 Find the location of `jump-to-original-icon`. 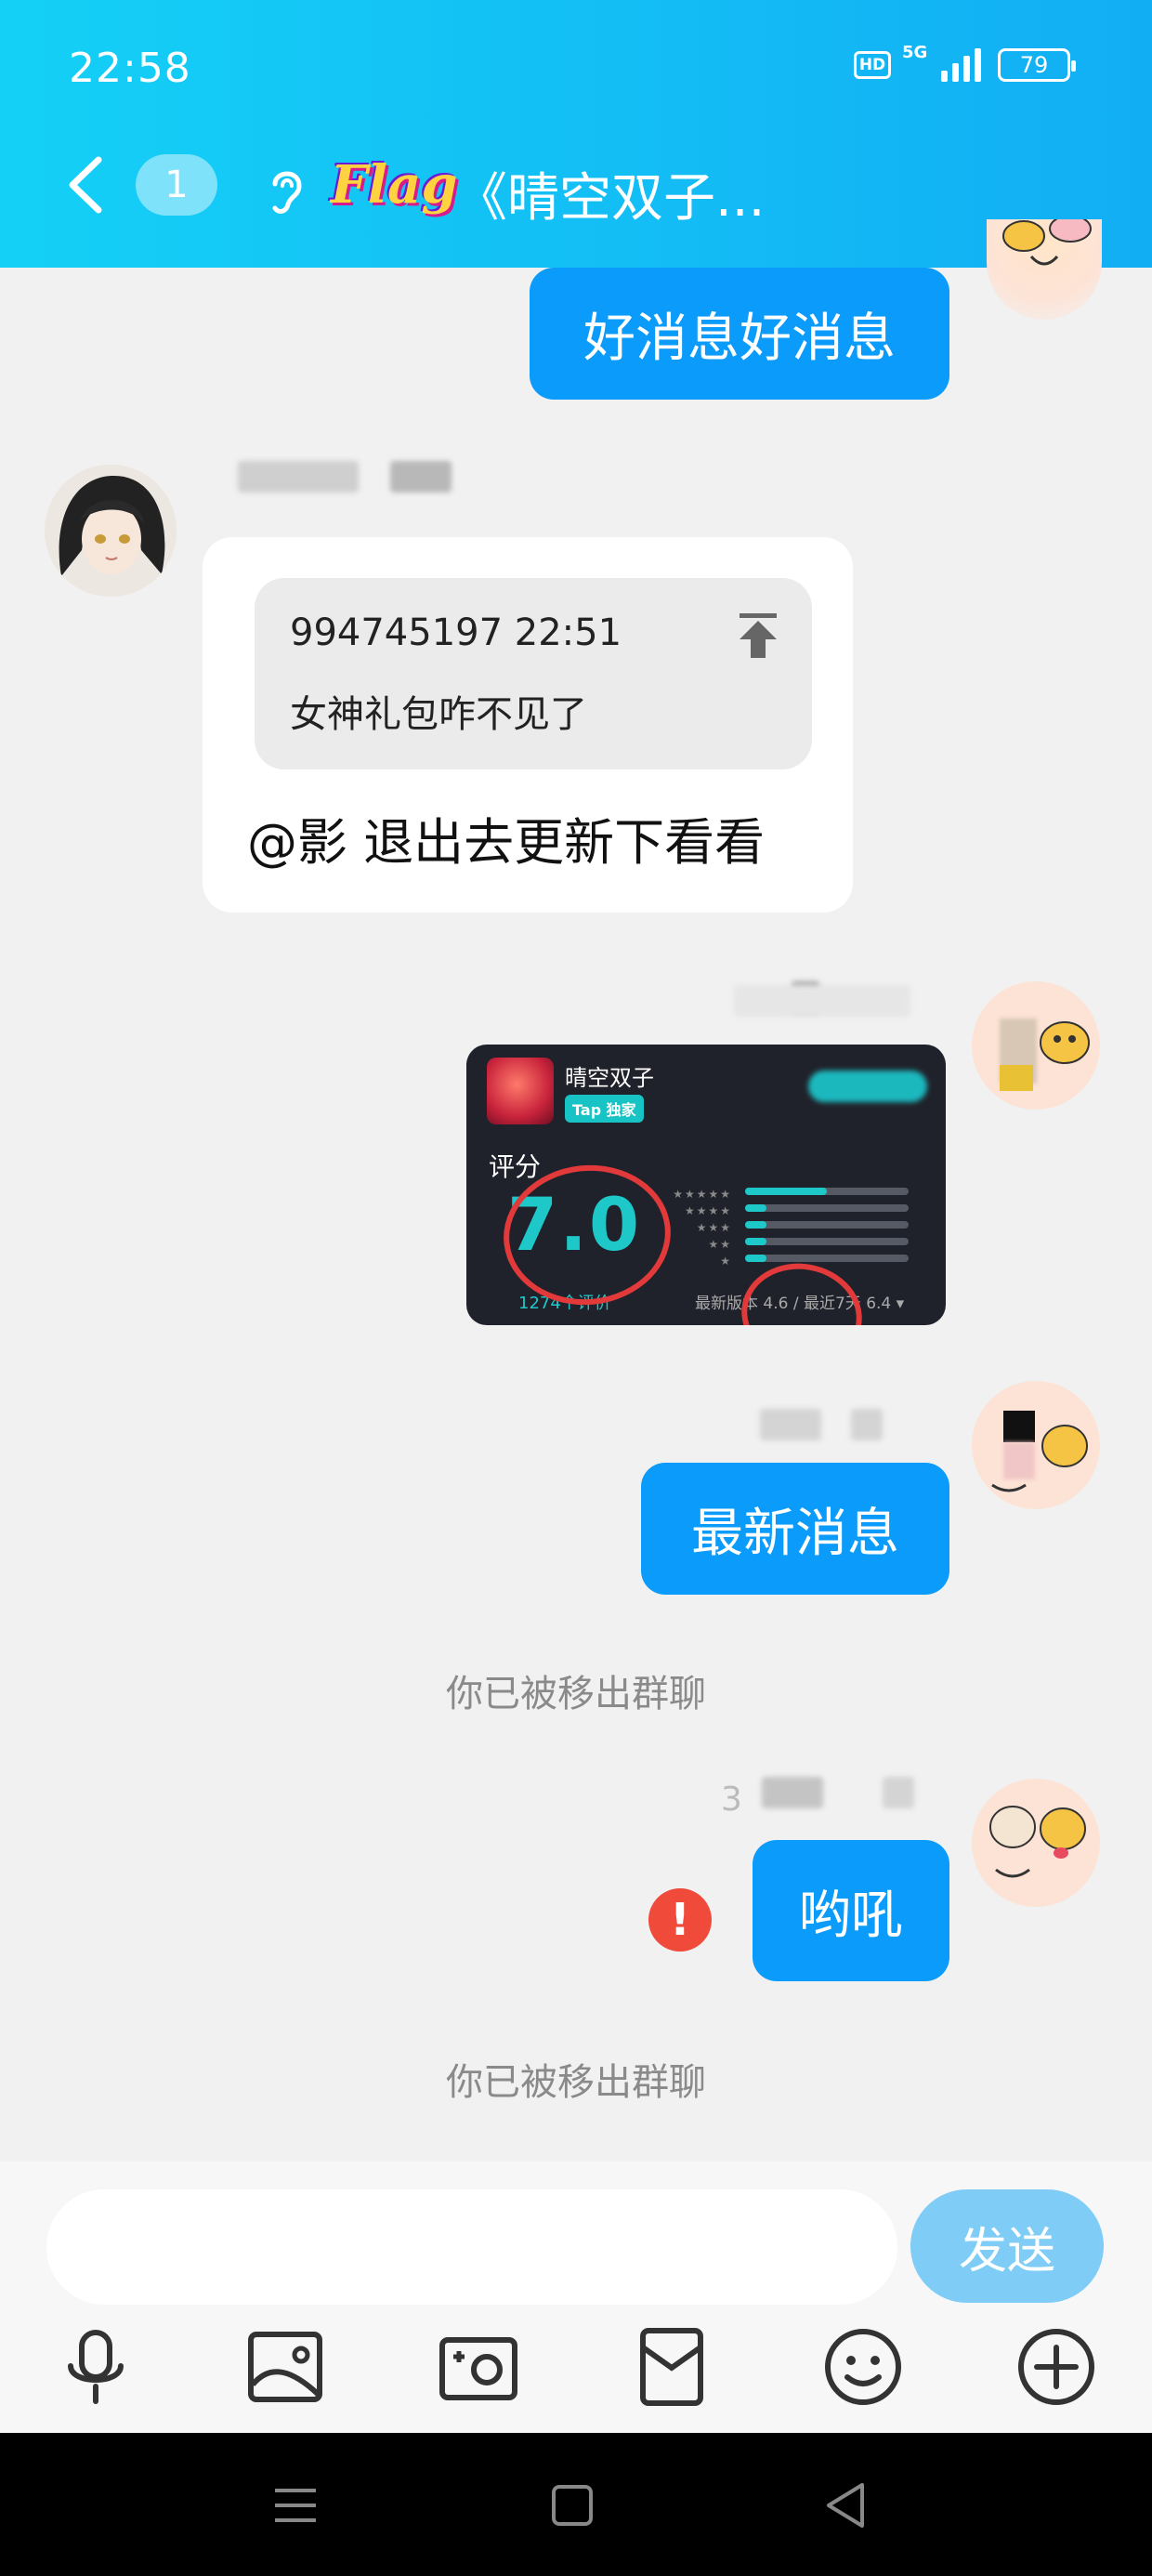

jump-to-original-icon is located at coordinates (758, 635).